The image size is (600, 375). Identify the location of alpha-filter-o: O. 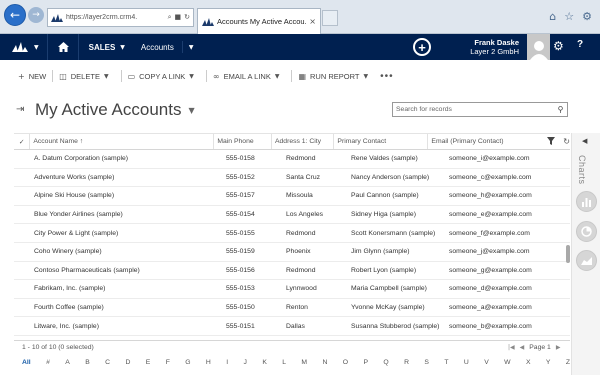
(345, 362).